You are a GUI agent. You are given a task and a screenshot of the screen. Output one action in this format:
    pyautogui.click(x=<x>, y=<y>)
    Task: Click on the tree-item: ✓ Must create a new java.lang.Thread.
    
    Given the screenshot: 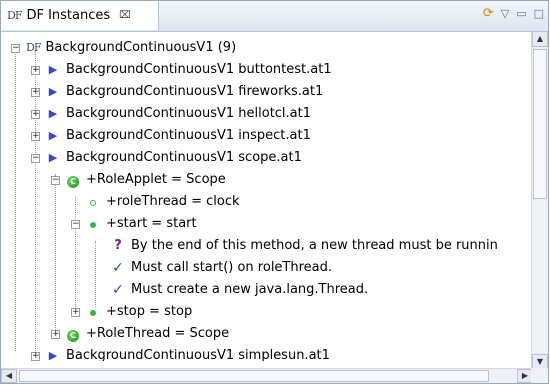 What is the action you would take?
    pyautogui.click(x=239, y=290)
    